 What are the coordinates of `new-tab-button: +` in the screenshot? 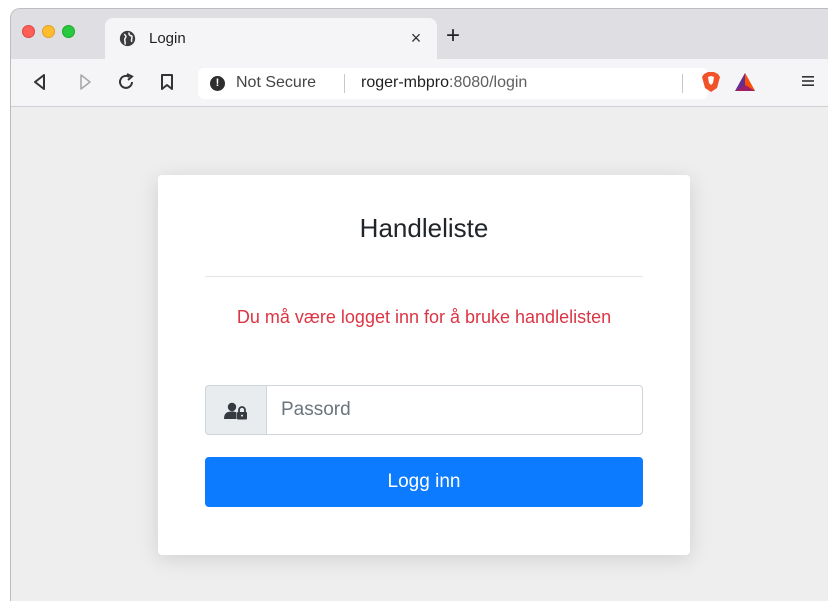 It's located at (453, 36).